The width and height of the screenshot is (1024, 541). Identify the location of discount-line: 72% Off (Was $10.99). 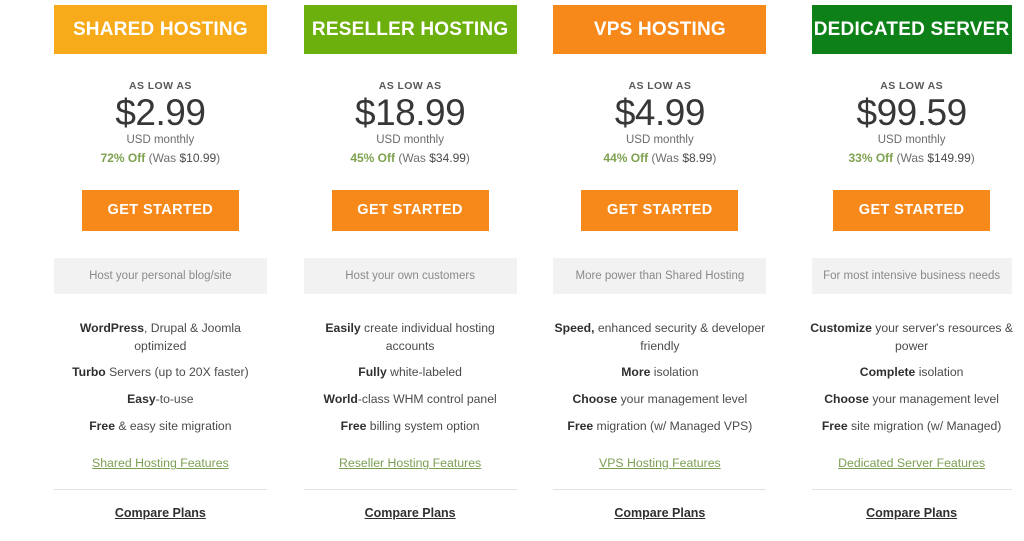
(160, 158).